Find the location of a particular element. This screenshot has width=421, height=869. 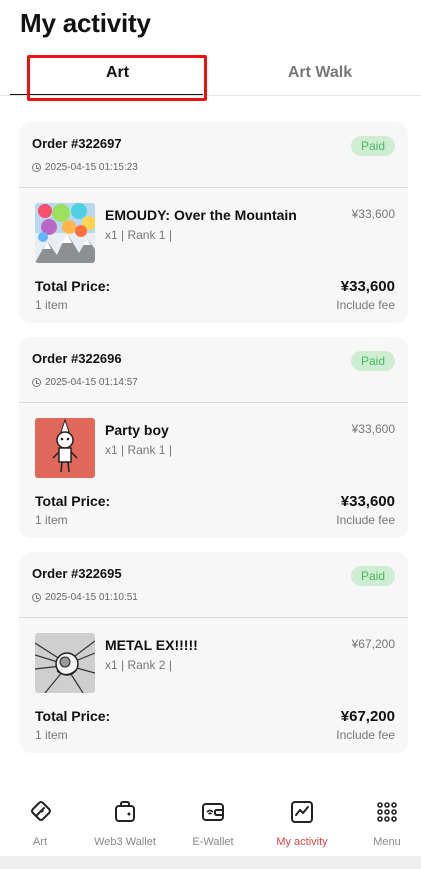

art-icon is located at coordinates (41, 811).